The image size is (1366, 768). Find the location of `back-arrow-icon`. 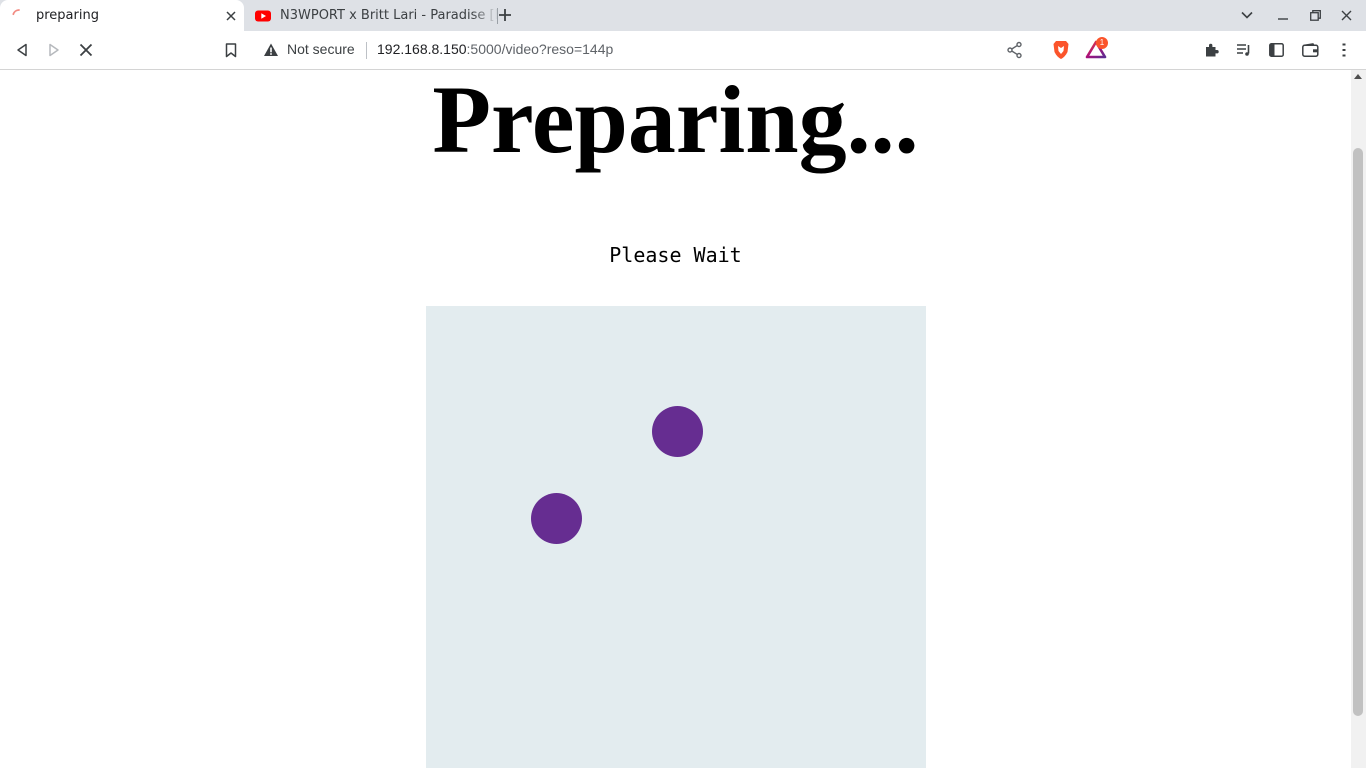

back-arrow-icon is located at coordinates (22, 50).